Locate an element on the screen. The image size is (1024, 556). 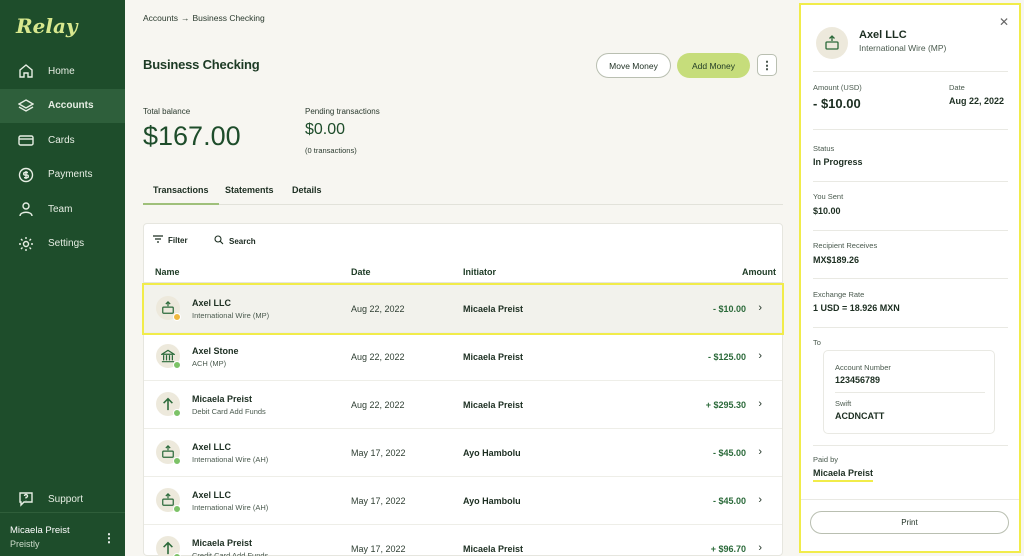
more-options-button: ⋮ is located at coordinates (767, 65).